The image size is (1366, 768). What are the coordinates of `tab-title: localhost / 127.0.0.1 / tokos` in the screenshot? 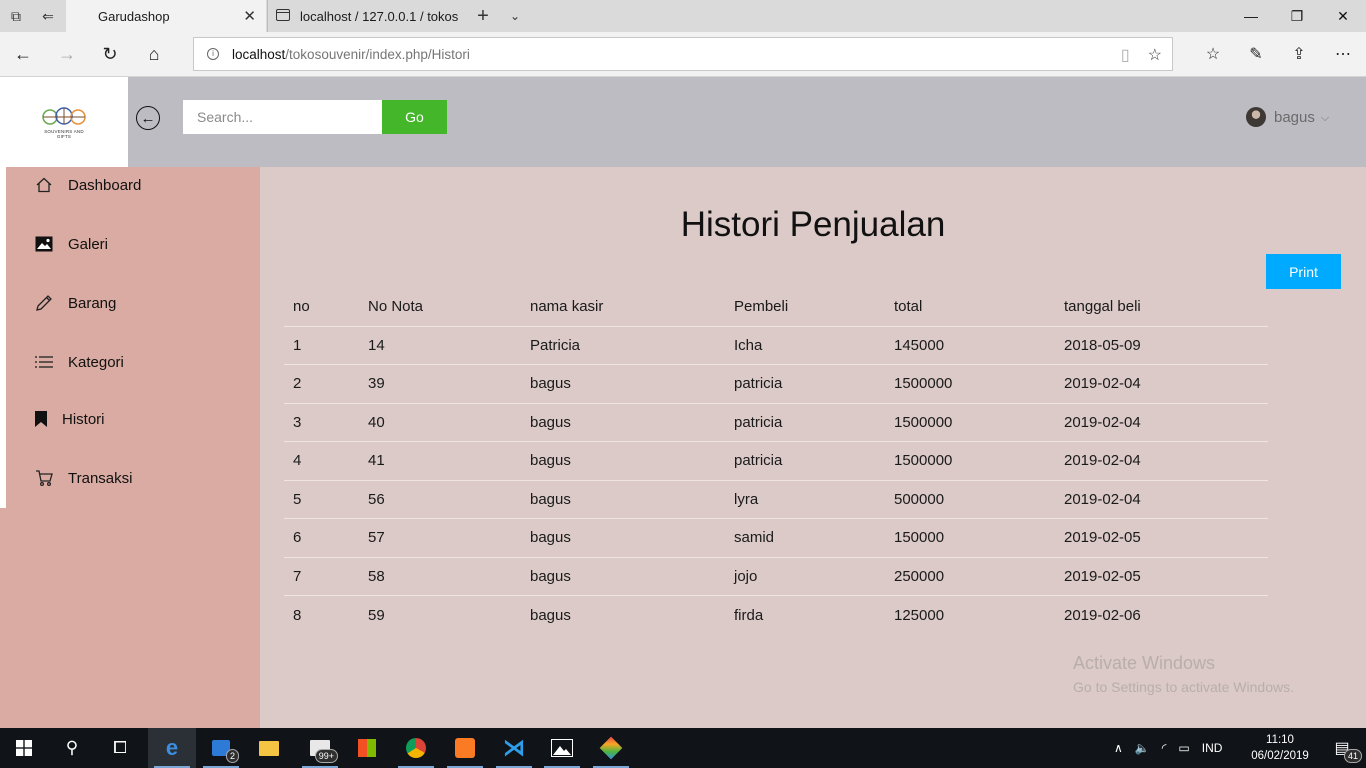 It's located at (379, 16).